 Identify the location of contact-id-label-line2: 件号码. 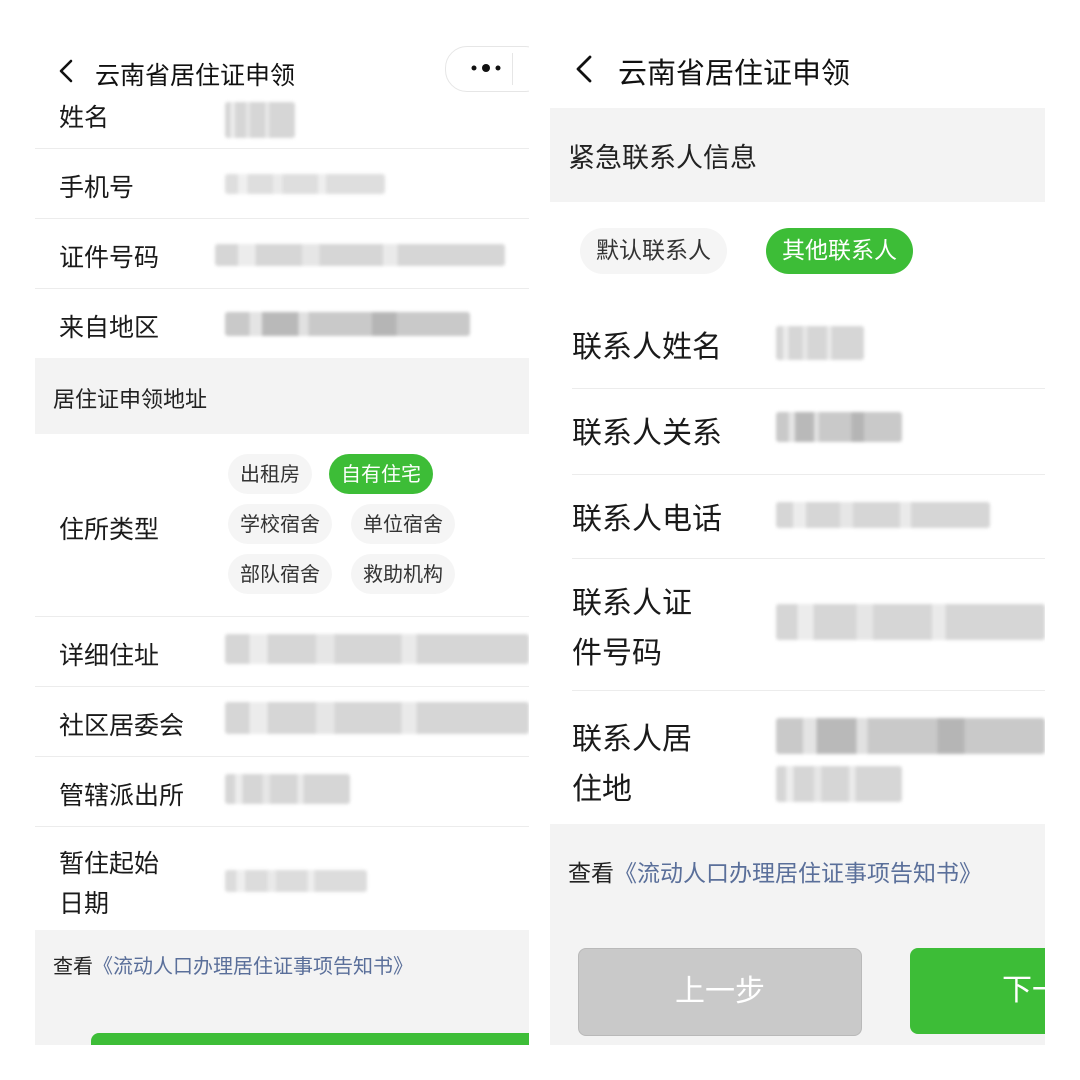
(617, 653).